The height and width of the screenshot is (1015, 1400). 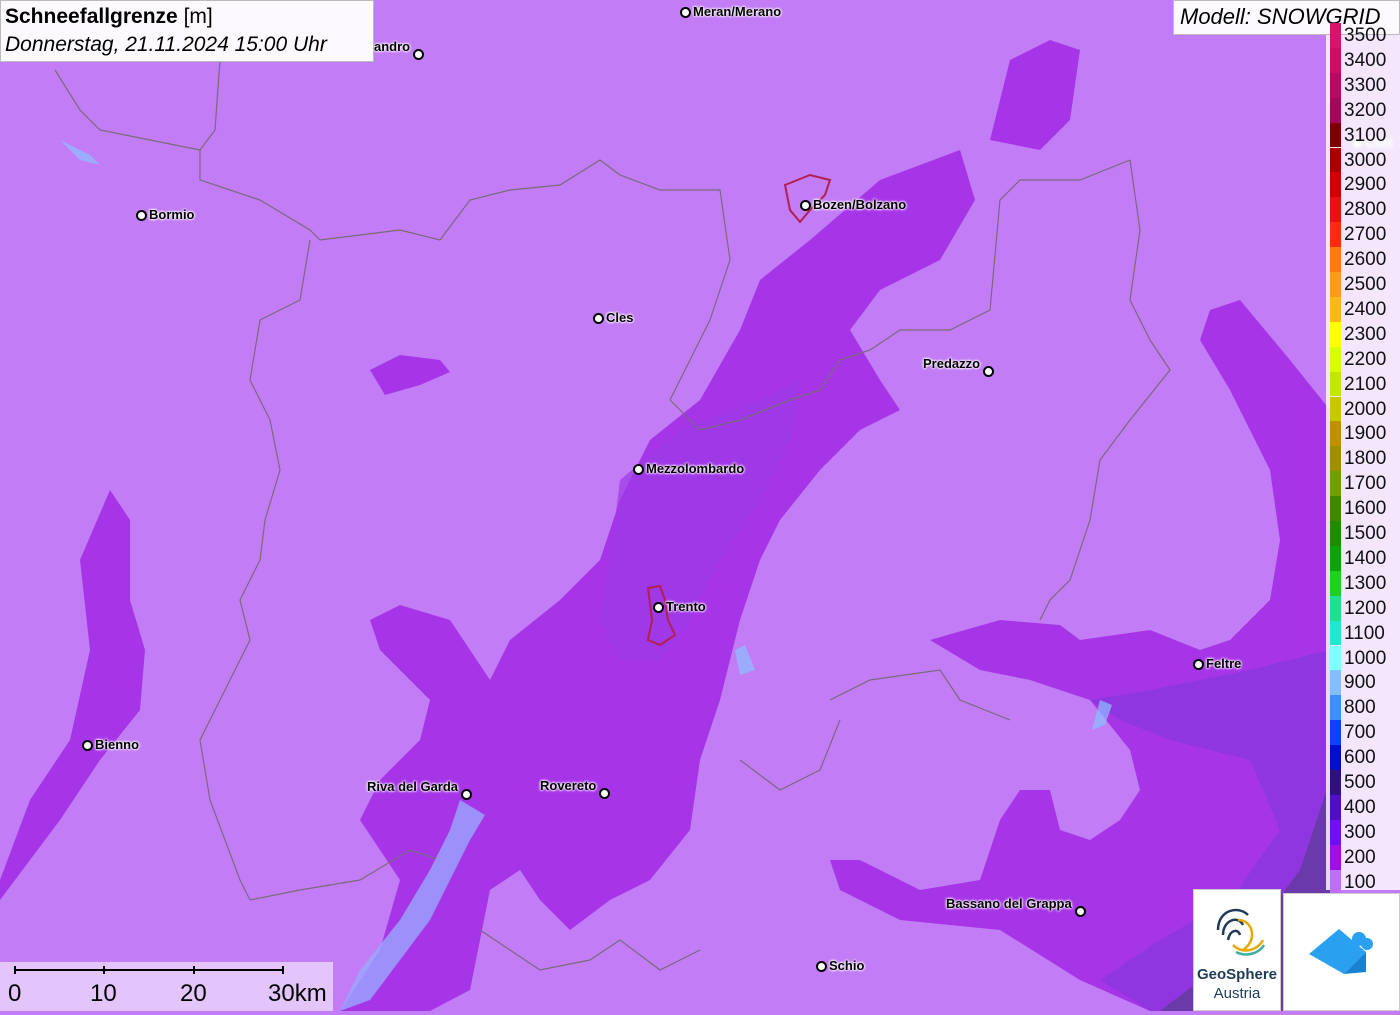 I want to click on city-dot-cles, so click(x=598, y=318).